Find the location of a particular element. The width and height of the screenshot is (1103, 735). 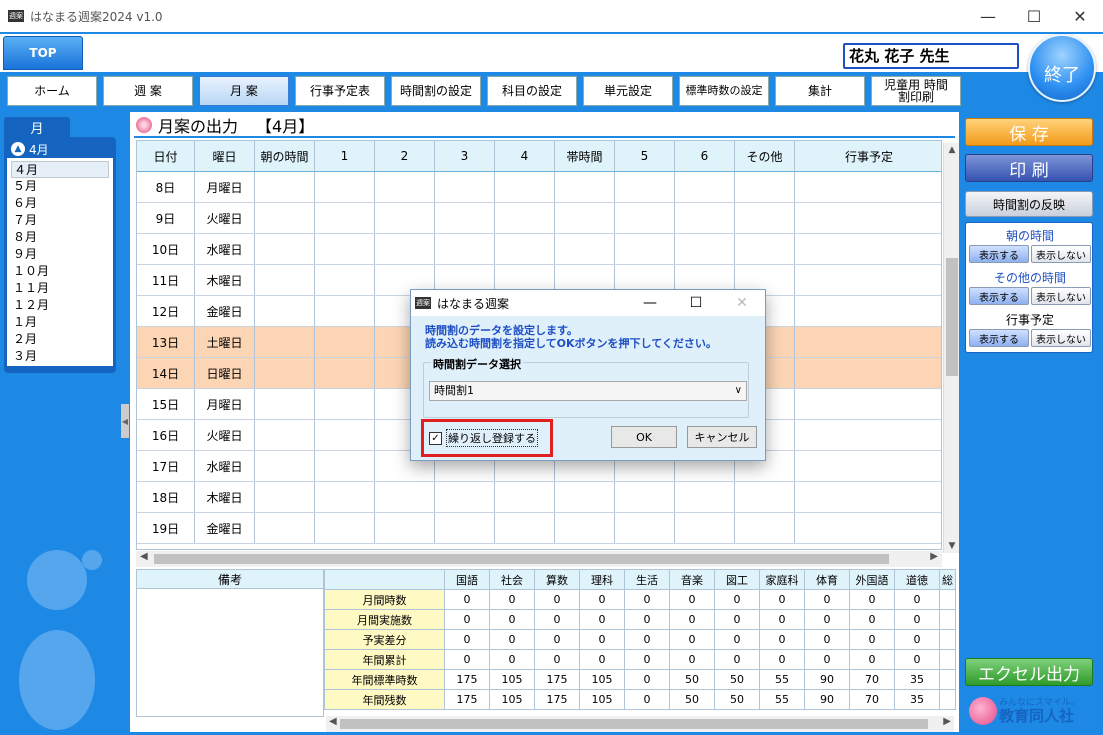

month-item: ４月 is located at coordinates (60, 169).